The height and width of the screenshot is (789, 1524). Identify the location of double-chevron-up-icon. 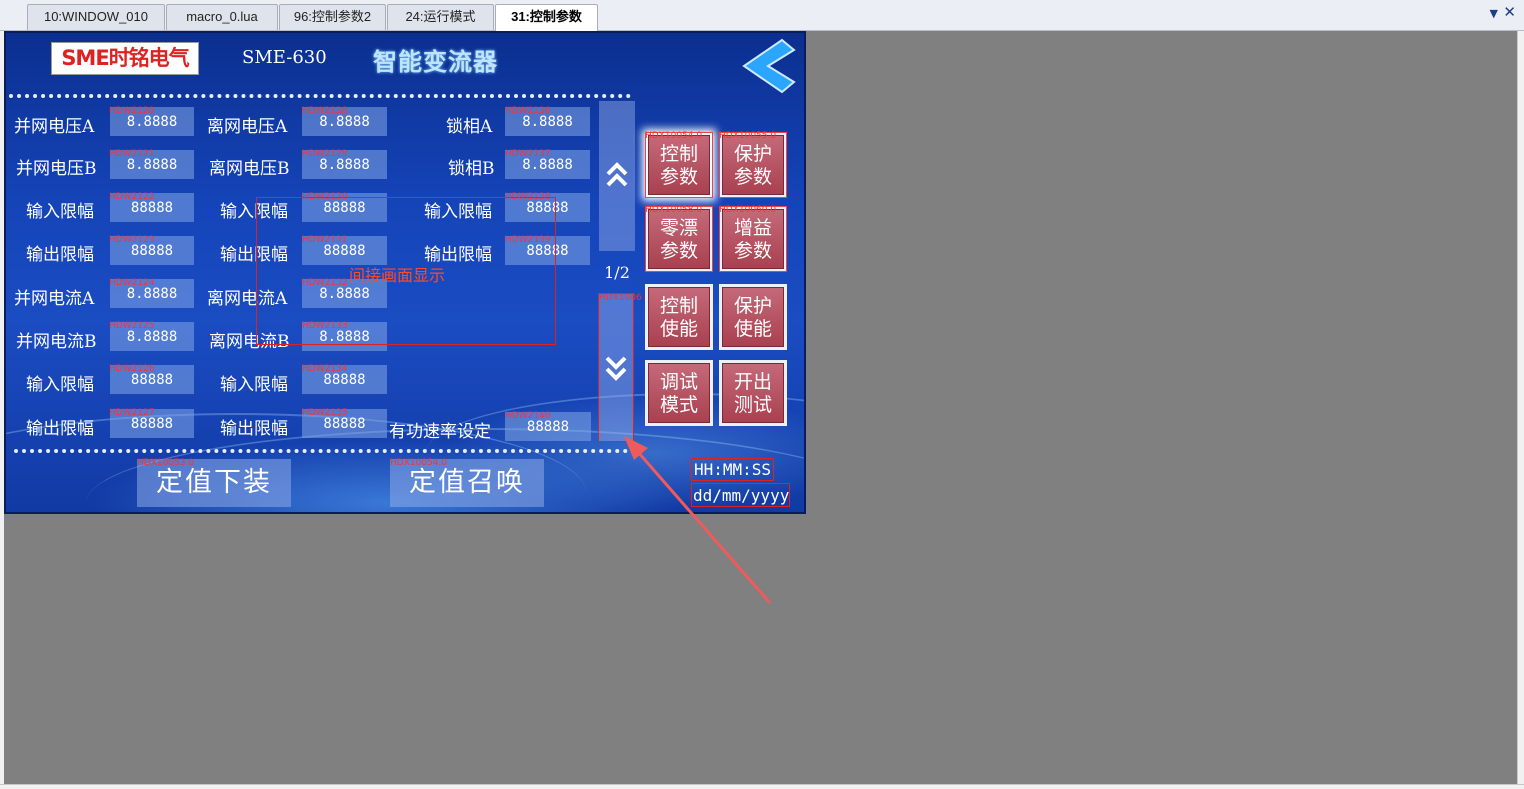
(617, 174).